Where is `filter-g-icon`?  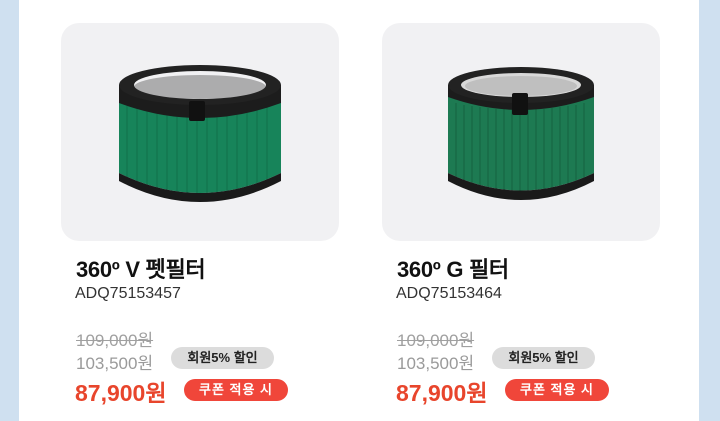
filter-g-icon is located at coordinates (521, 133).